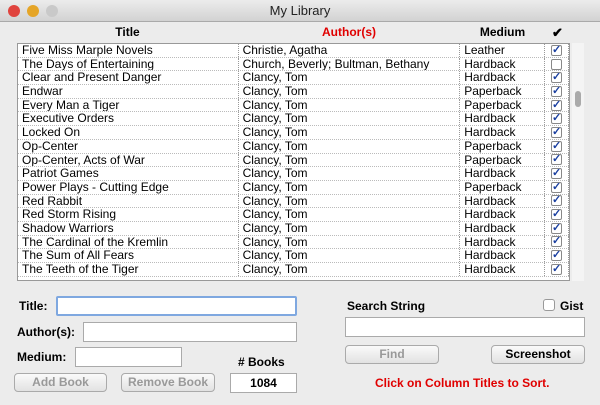 This screenshot has width=600, height=405. Describe the element at coordinates (128, 173) in the screenshot. I see `cell-title: Patriot Games` at that location.